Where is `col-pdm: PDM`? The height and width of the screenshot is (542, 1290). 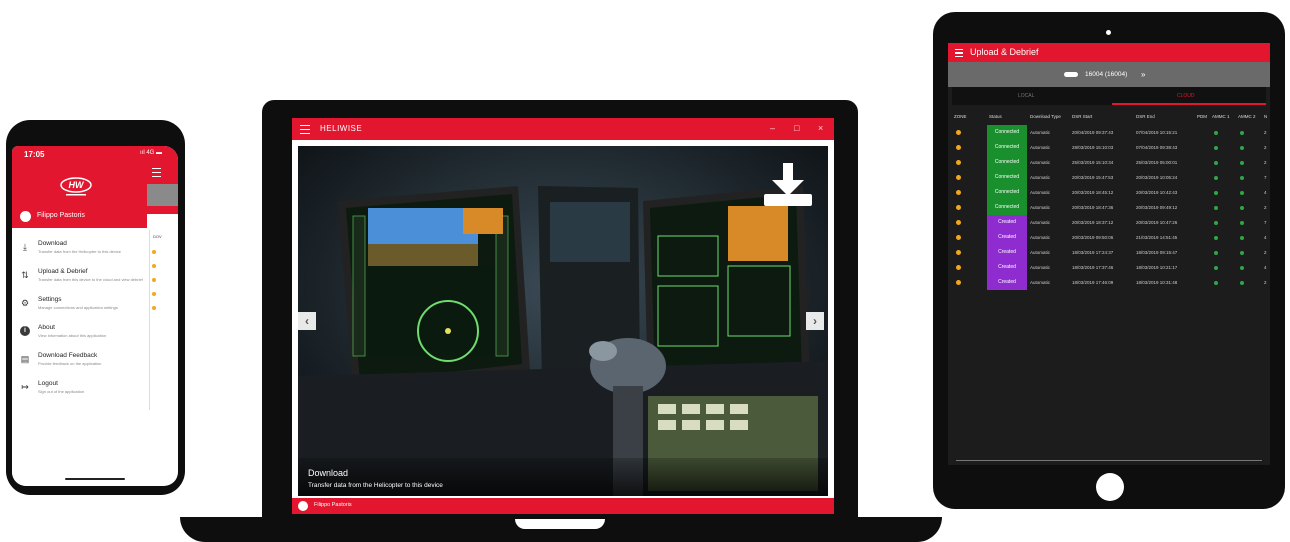 col-pdm: PDM is located at coordinates (1202, 116).